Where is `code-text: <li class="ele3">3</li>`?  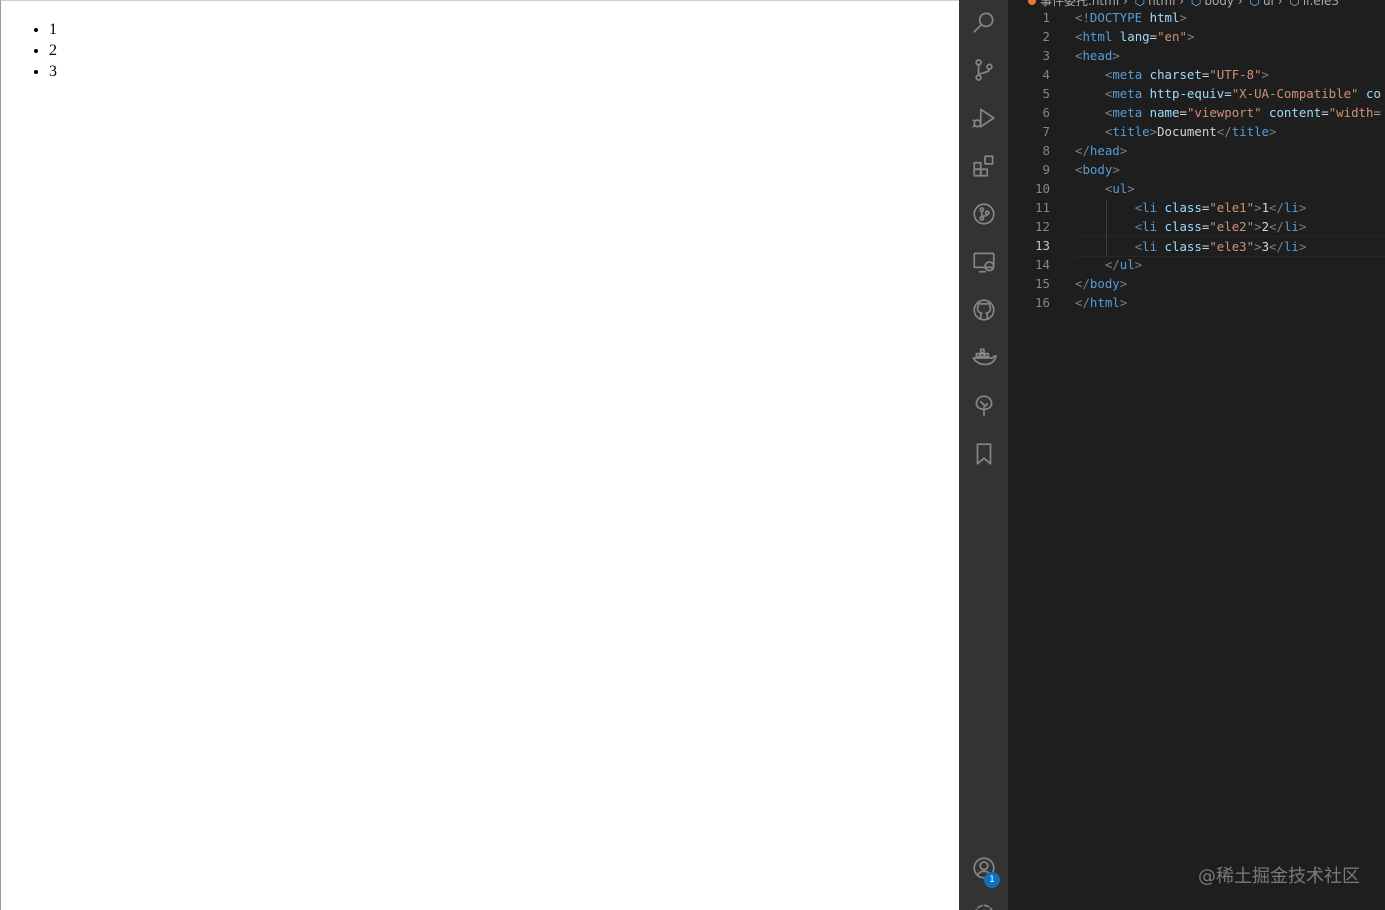
code-text: <li class="ele3">3</li> is located at coordinates (1230, 246).